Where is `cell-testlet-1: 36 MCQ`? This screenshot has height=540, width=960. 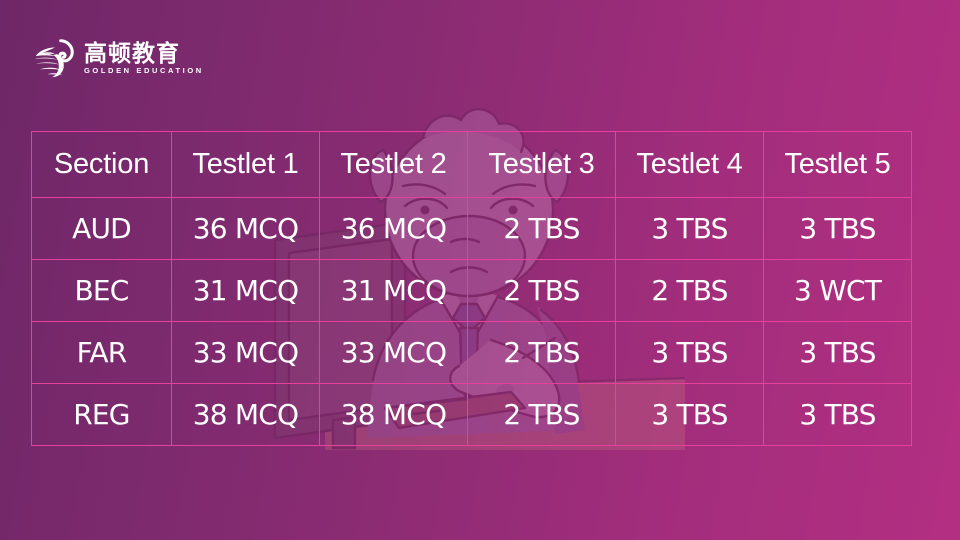 cell-testlet-1: 36 MCQ is located at coordinates (245, 228).